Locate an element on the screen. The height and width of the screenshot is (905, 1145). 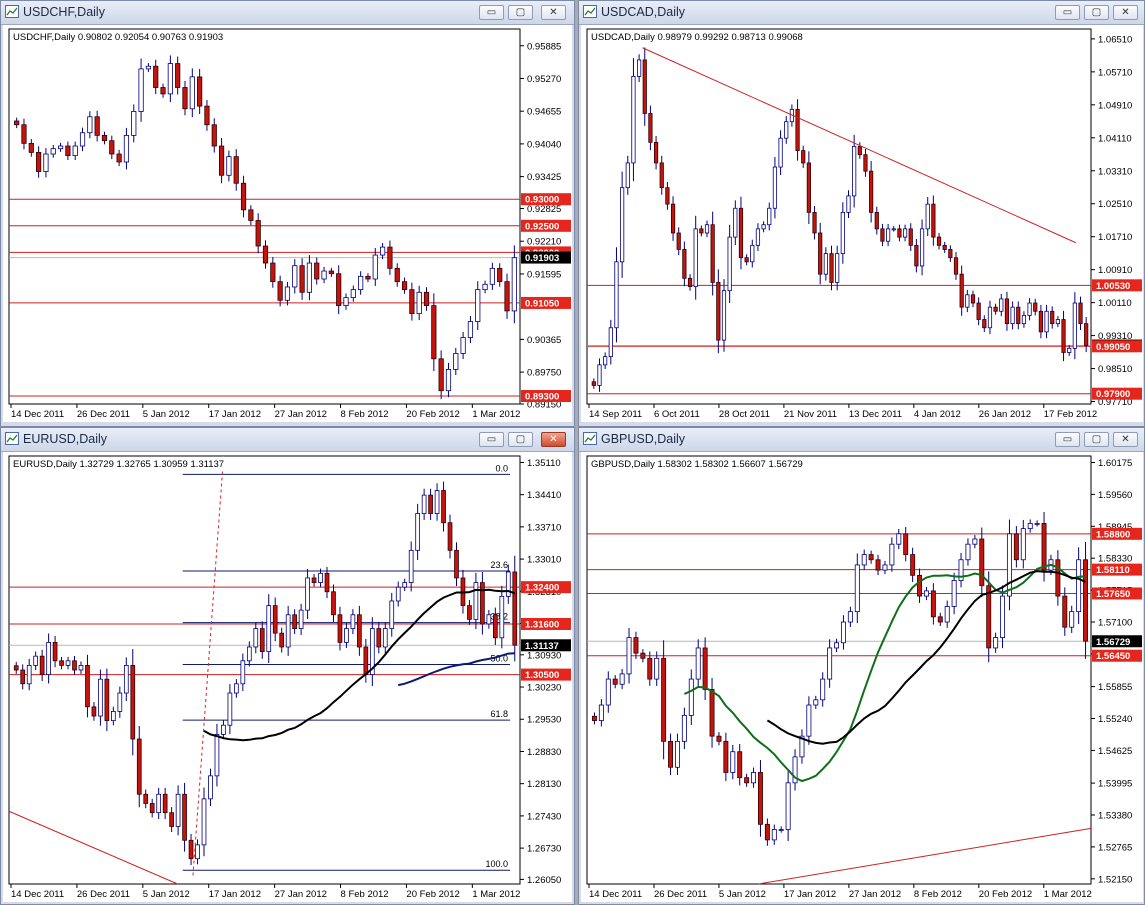
titlebar-gbpusd: GBPUSD,Daily ▭ ▢ ✕ is located at coordinates (861, 440).